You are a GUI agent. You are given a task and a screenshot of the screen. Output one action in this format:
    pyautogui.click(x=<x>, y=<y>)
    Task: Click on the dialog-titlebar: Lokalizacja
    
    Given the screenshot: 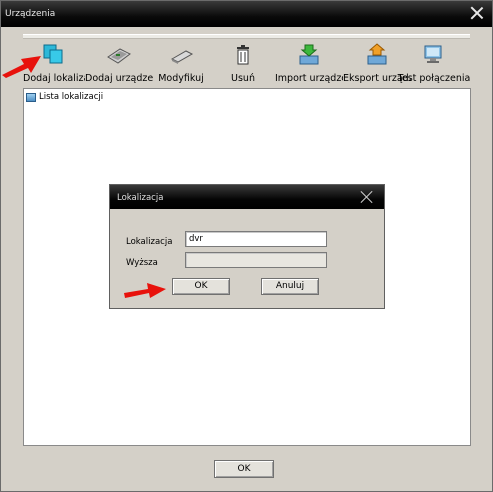 What is the action you would take?
    pyautogui.click(x=247, y=197)
    